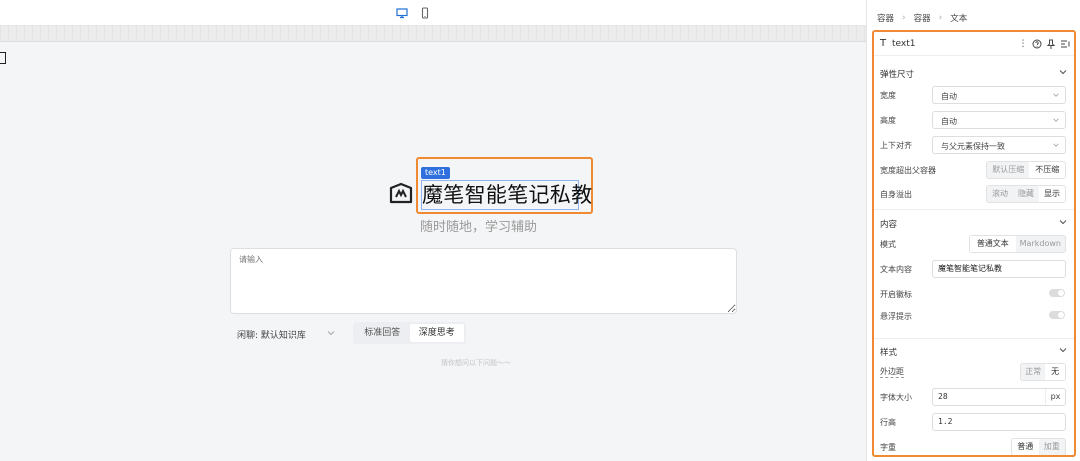  Describe the element at coordinates (1052, 447) in the screenshot. I see `option-bold: 加重` at that location.